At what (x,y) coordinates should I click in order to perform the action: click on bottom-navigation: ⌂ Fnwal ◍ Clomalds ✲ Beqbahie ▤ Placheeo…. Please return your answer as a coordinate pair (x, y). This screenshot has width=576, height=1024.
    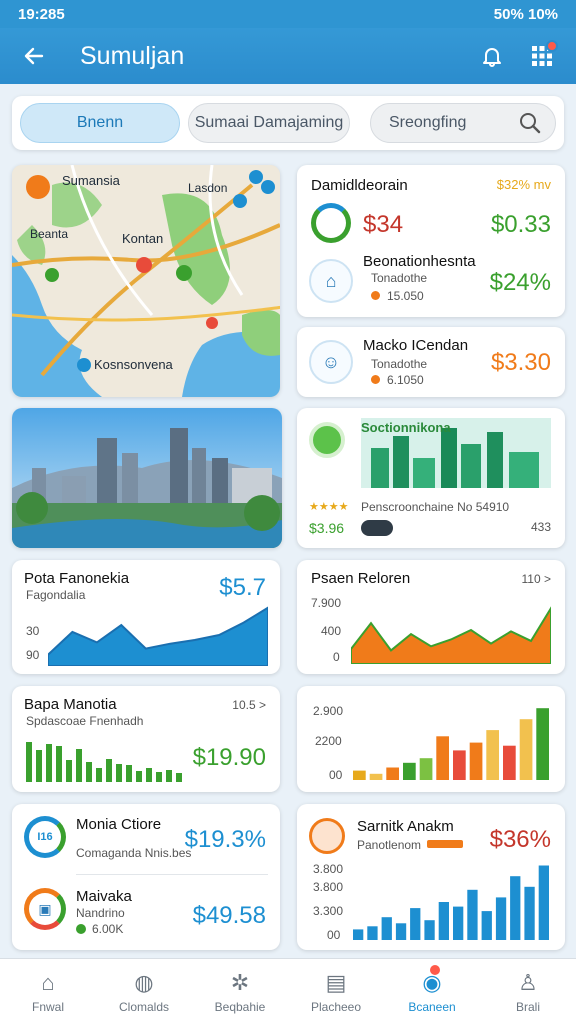
    Looking at the image, I should click on (288, 991).